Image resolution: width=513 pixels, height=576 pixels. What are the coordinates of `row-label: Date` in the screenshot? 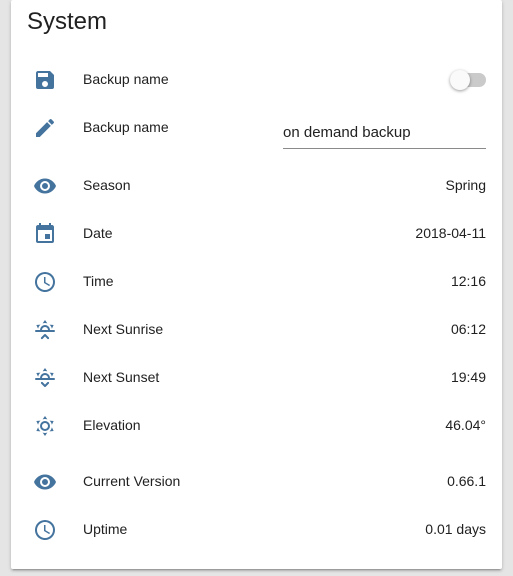 It's located at (98, 233).